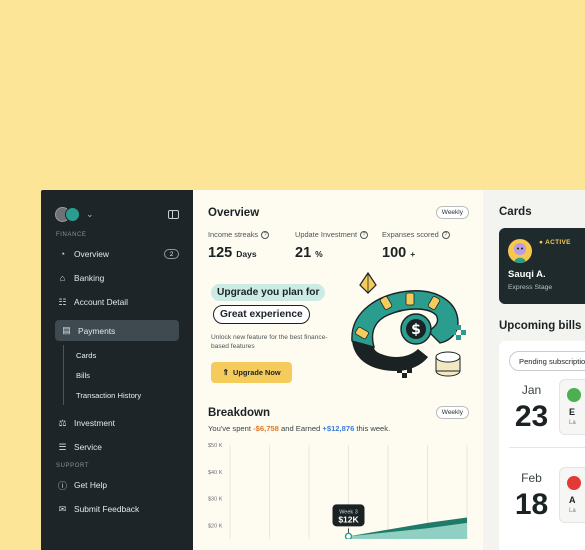 This screenshot has width=585, height=550. What do you see at coordinates (89, 278) in the screenshot?
I see `sidebar-item-label: Banking` at bounding box center [89, 278].